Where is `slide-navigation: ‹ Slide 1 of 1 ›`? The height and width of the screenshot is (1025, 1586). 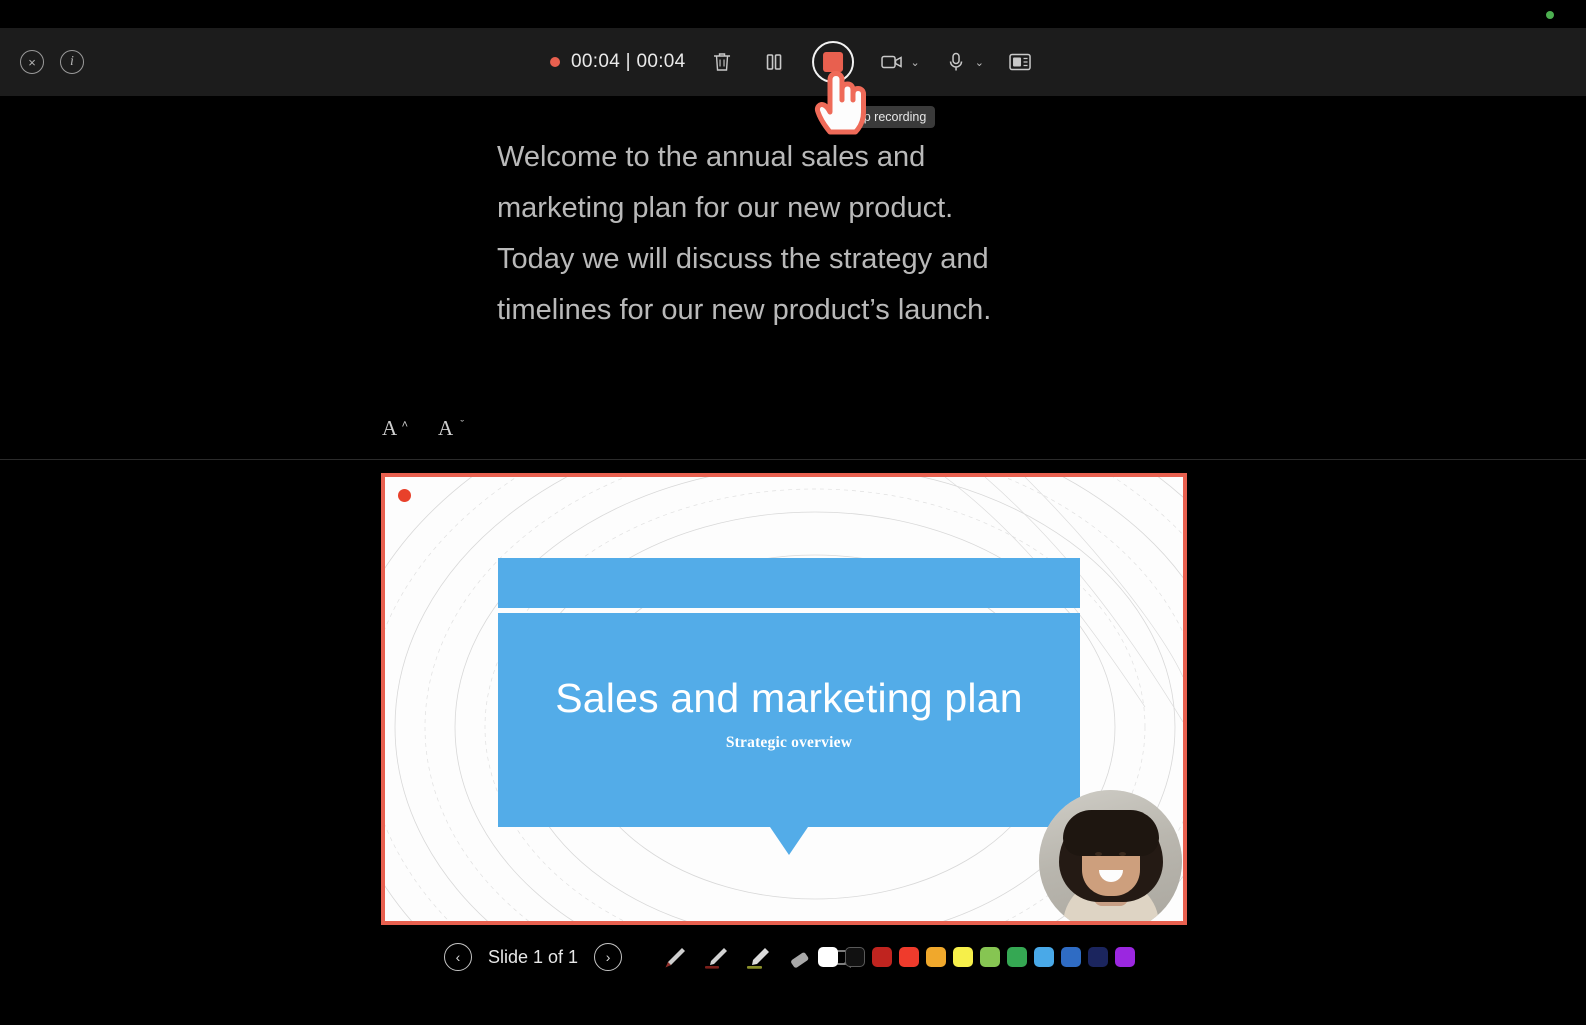
slide-navigation: ‹ Slide 1 of 1 › is located at coordinates (533, 957).